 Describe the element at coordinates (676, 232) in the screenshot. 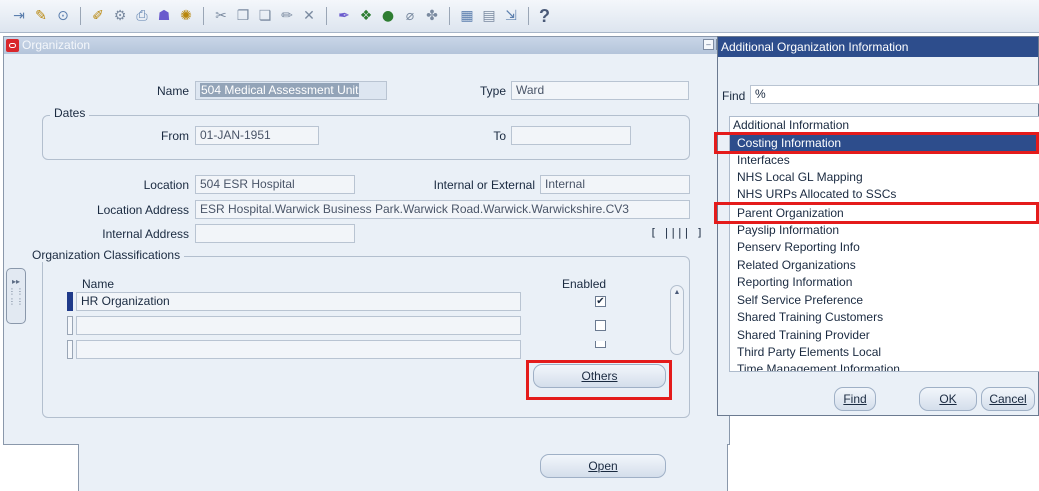

I see `flex-field-icon: [ |||| ]` at that location.